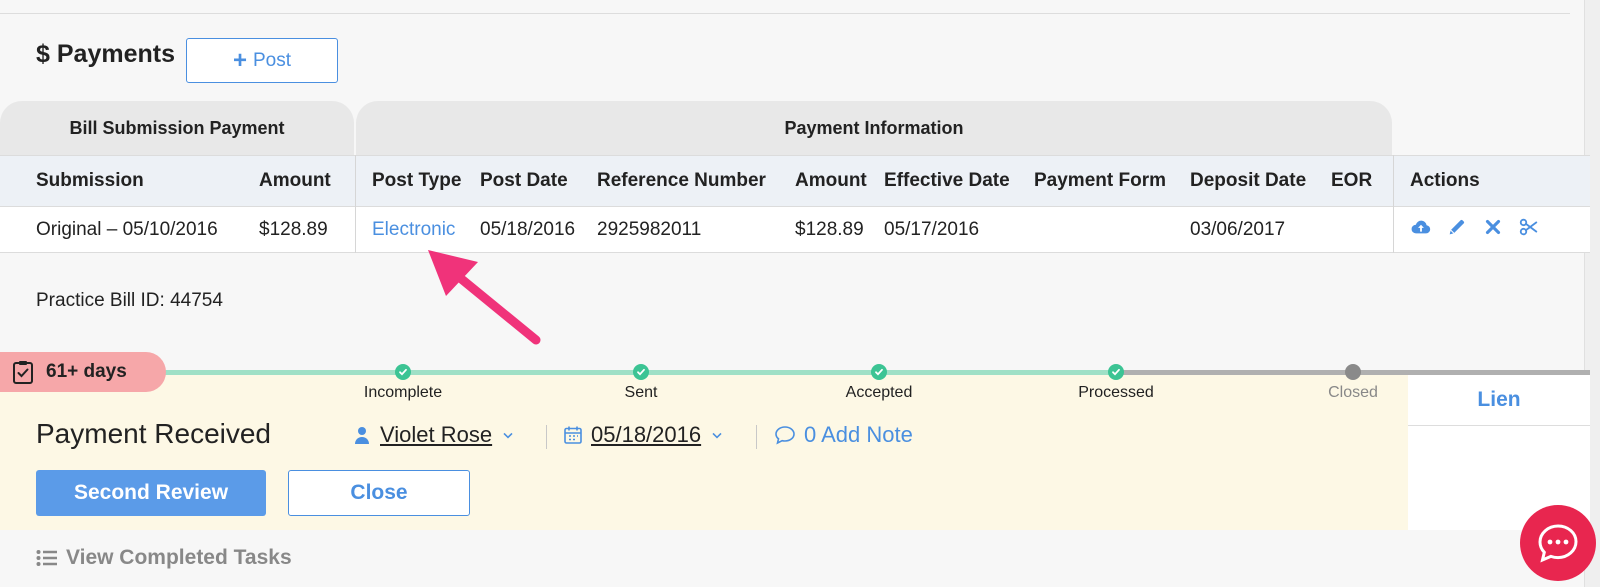 The height and width of the screenshot is (587, 1600). What do you see at coordinates (573, 435) in the screenshot?
I see `calendar-icon` at bounding box center [573, 435].